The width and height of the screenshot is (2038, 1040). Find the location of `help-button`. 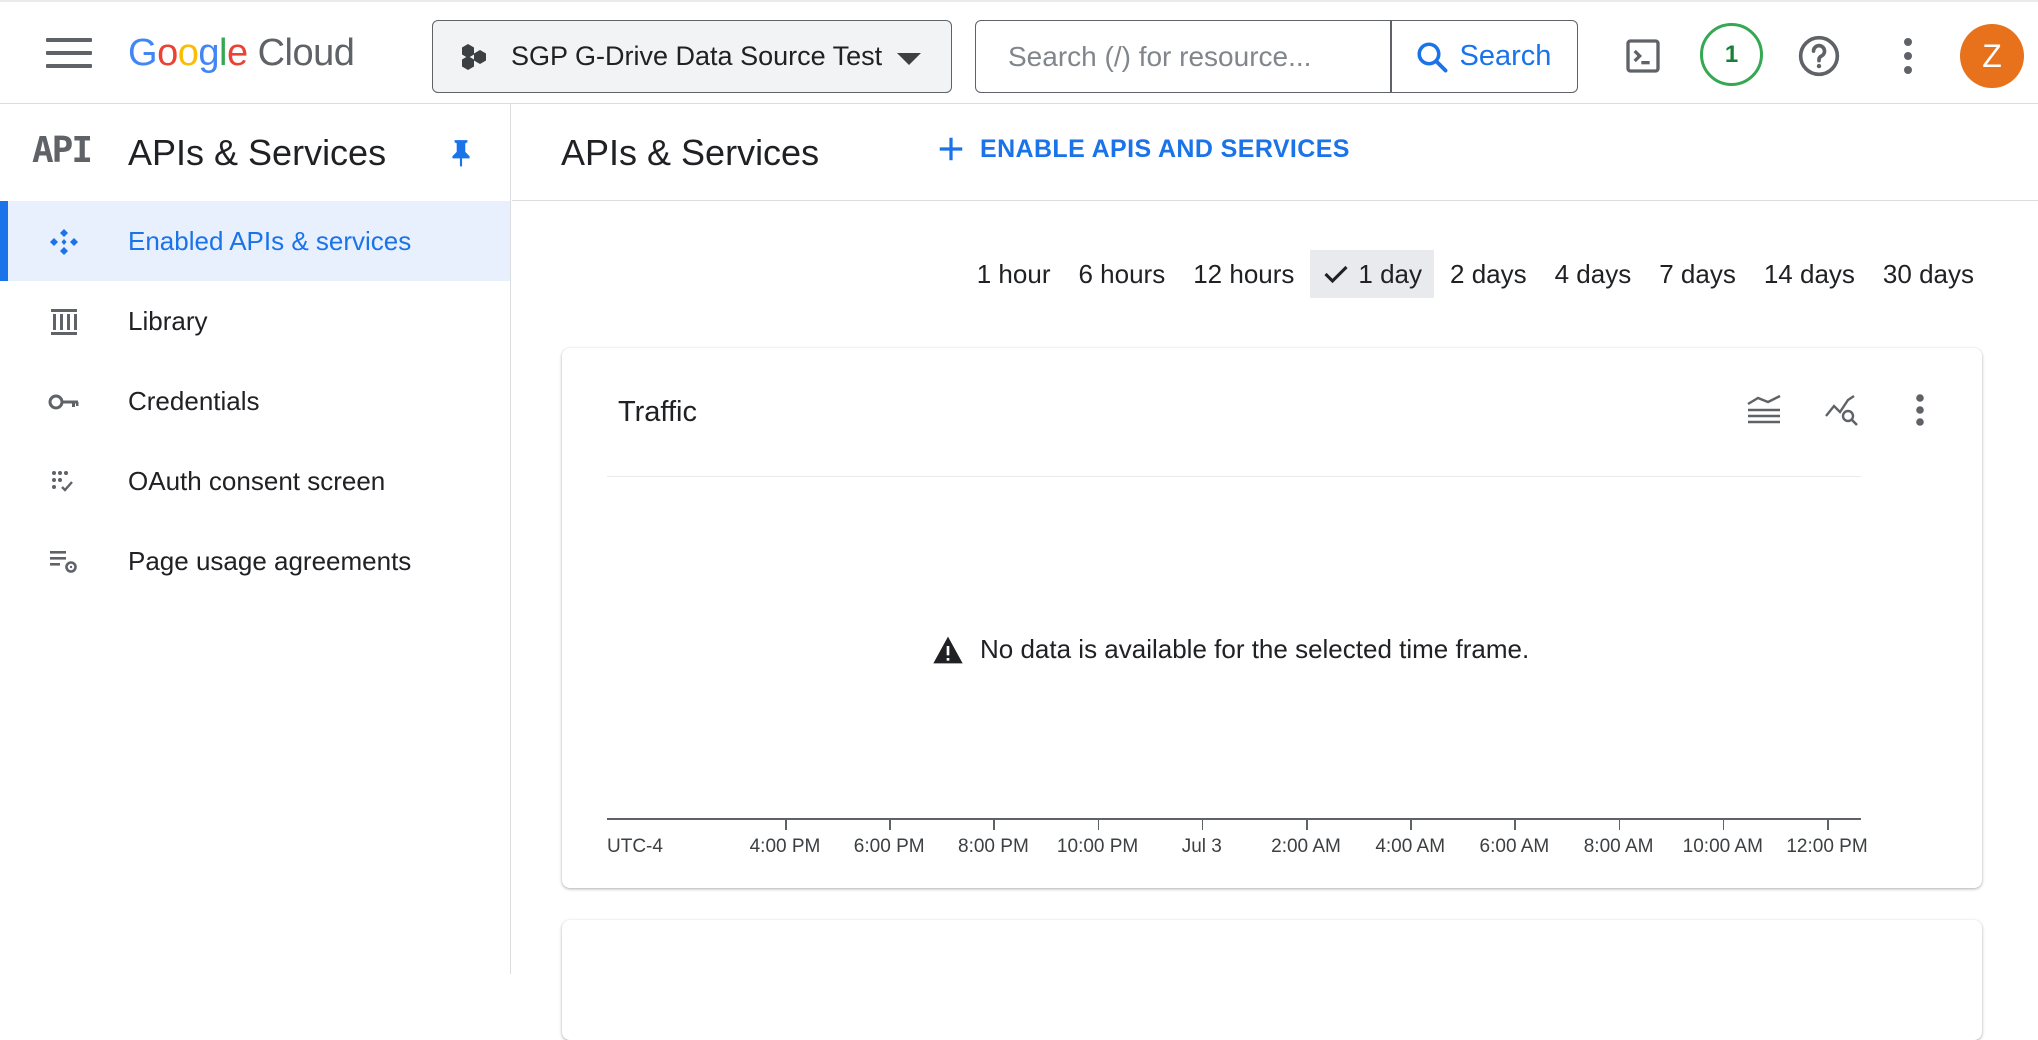

help-button is located at coordinates (1819, 56).